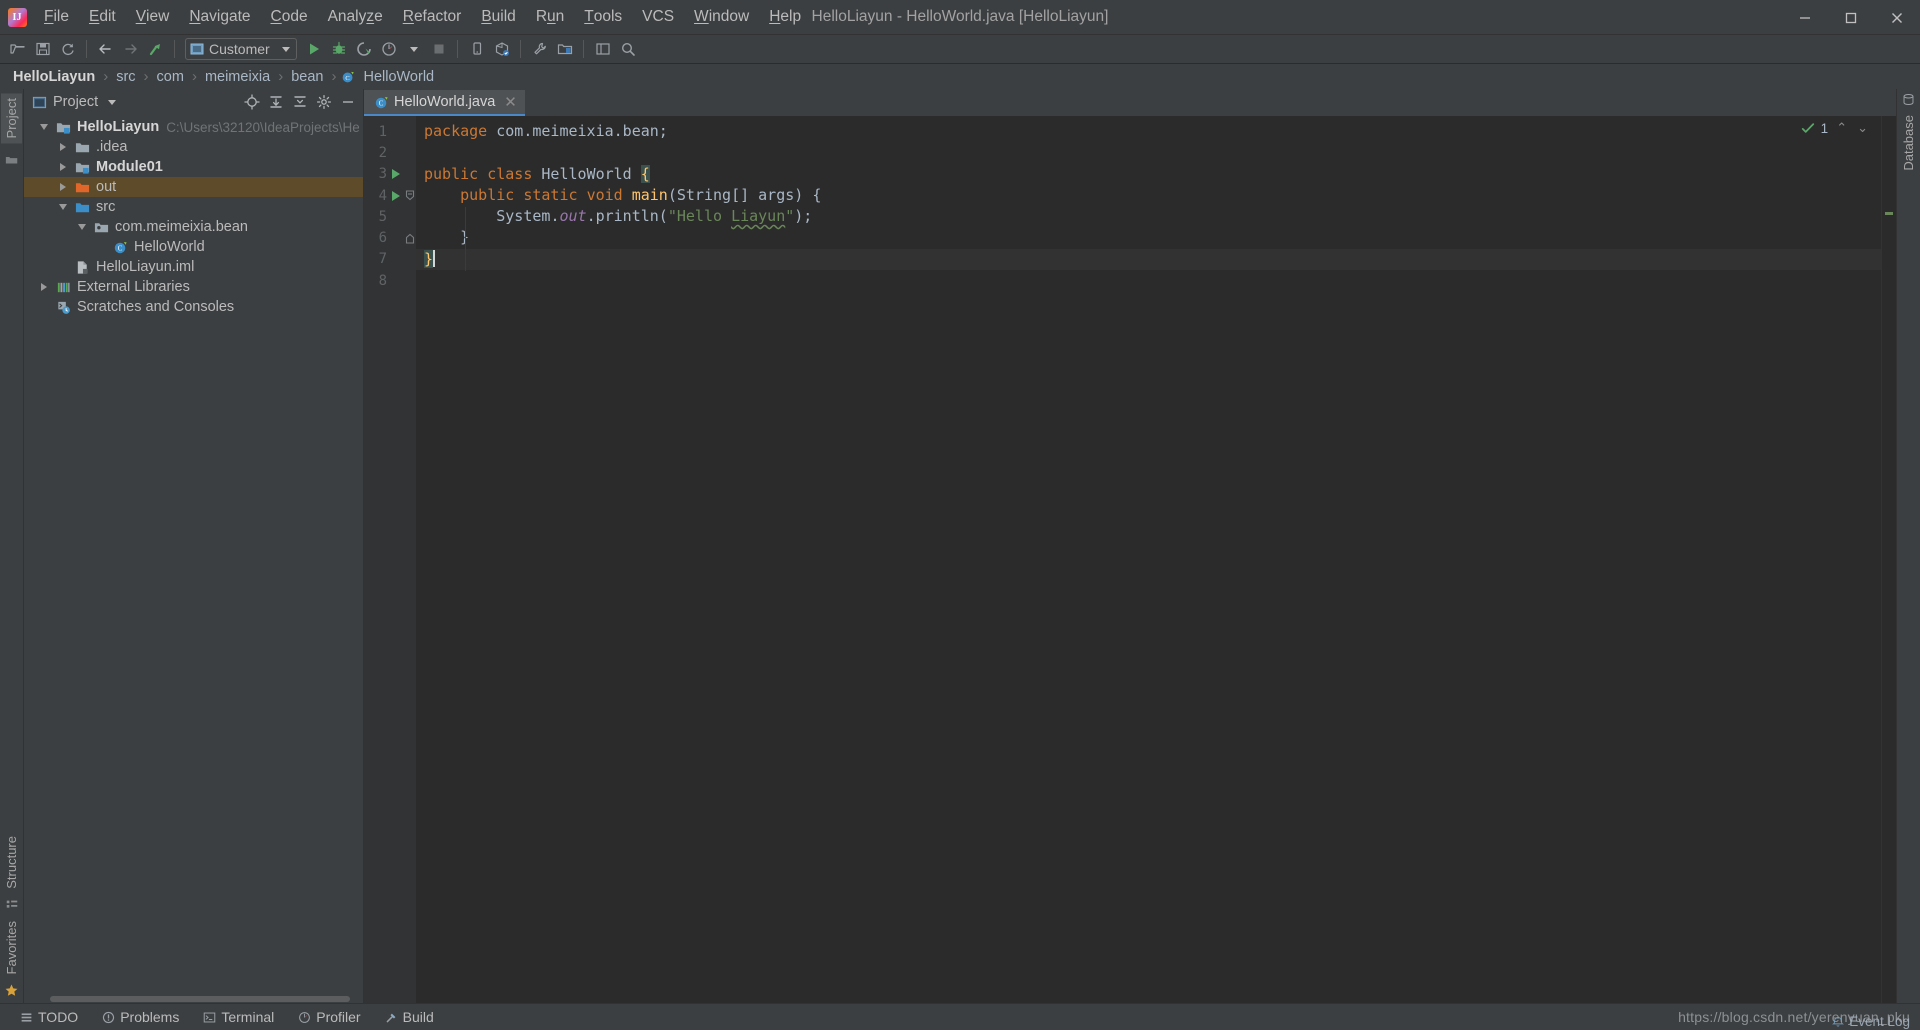  What do you see at coordinates (390, 259) in the screenshot?
I see `gutter-line: 7` at bounding box center [390, 259].